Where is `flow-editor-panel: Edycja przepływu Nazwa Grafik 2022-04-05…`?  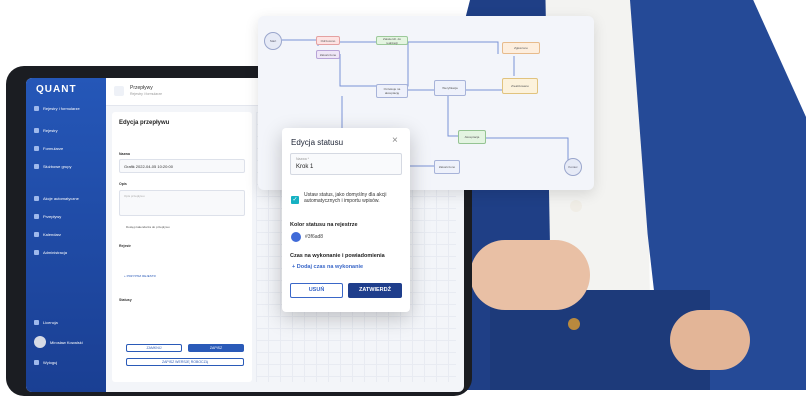 flow-editor-panel: Edycja przepływu Nazwa Grafik 2022-04-05… is located at coordinates (182, 247).